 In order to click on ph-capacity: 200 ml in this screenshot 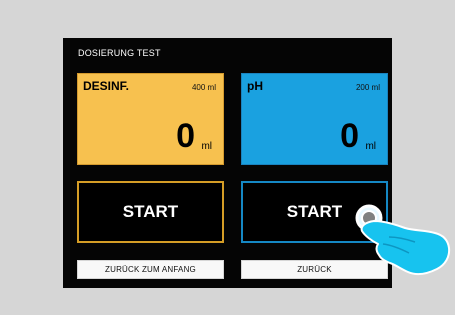, I will do `click(367, 87)`.